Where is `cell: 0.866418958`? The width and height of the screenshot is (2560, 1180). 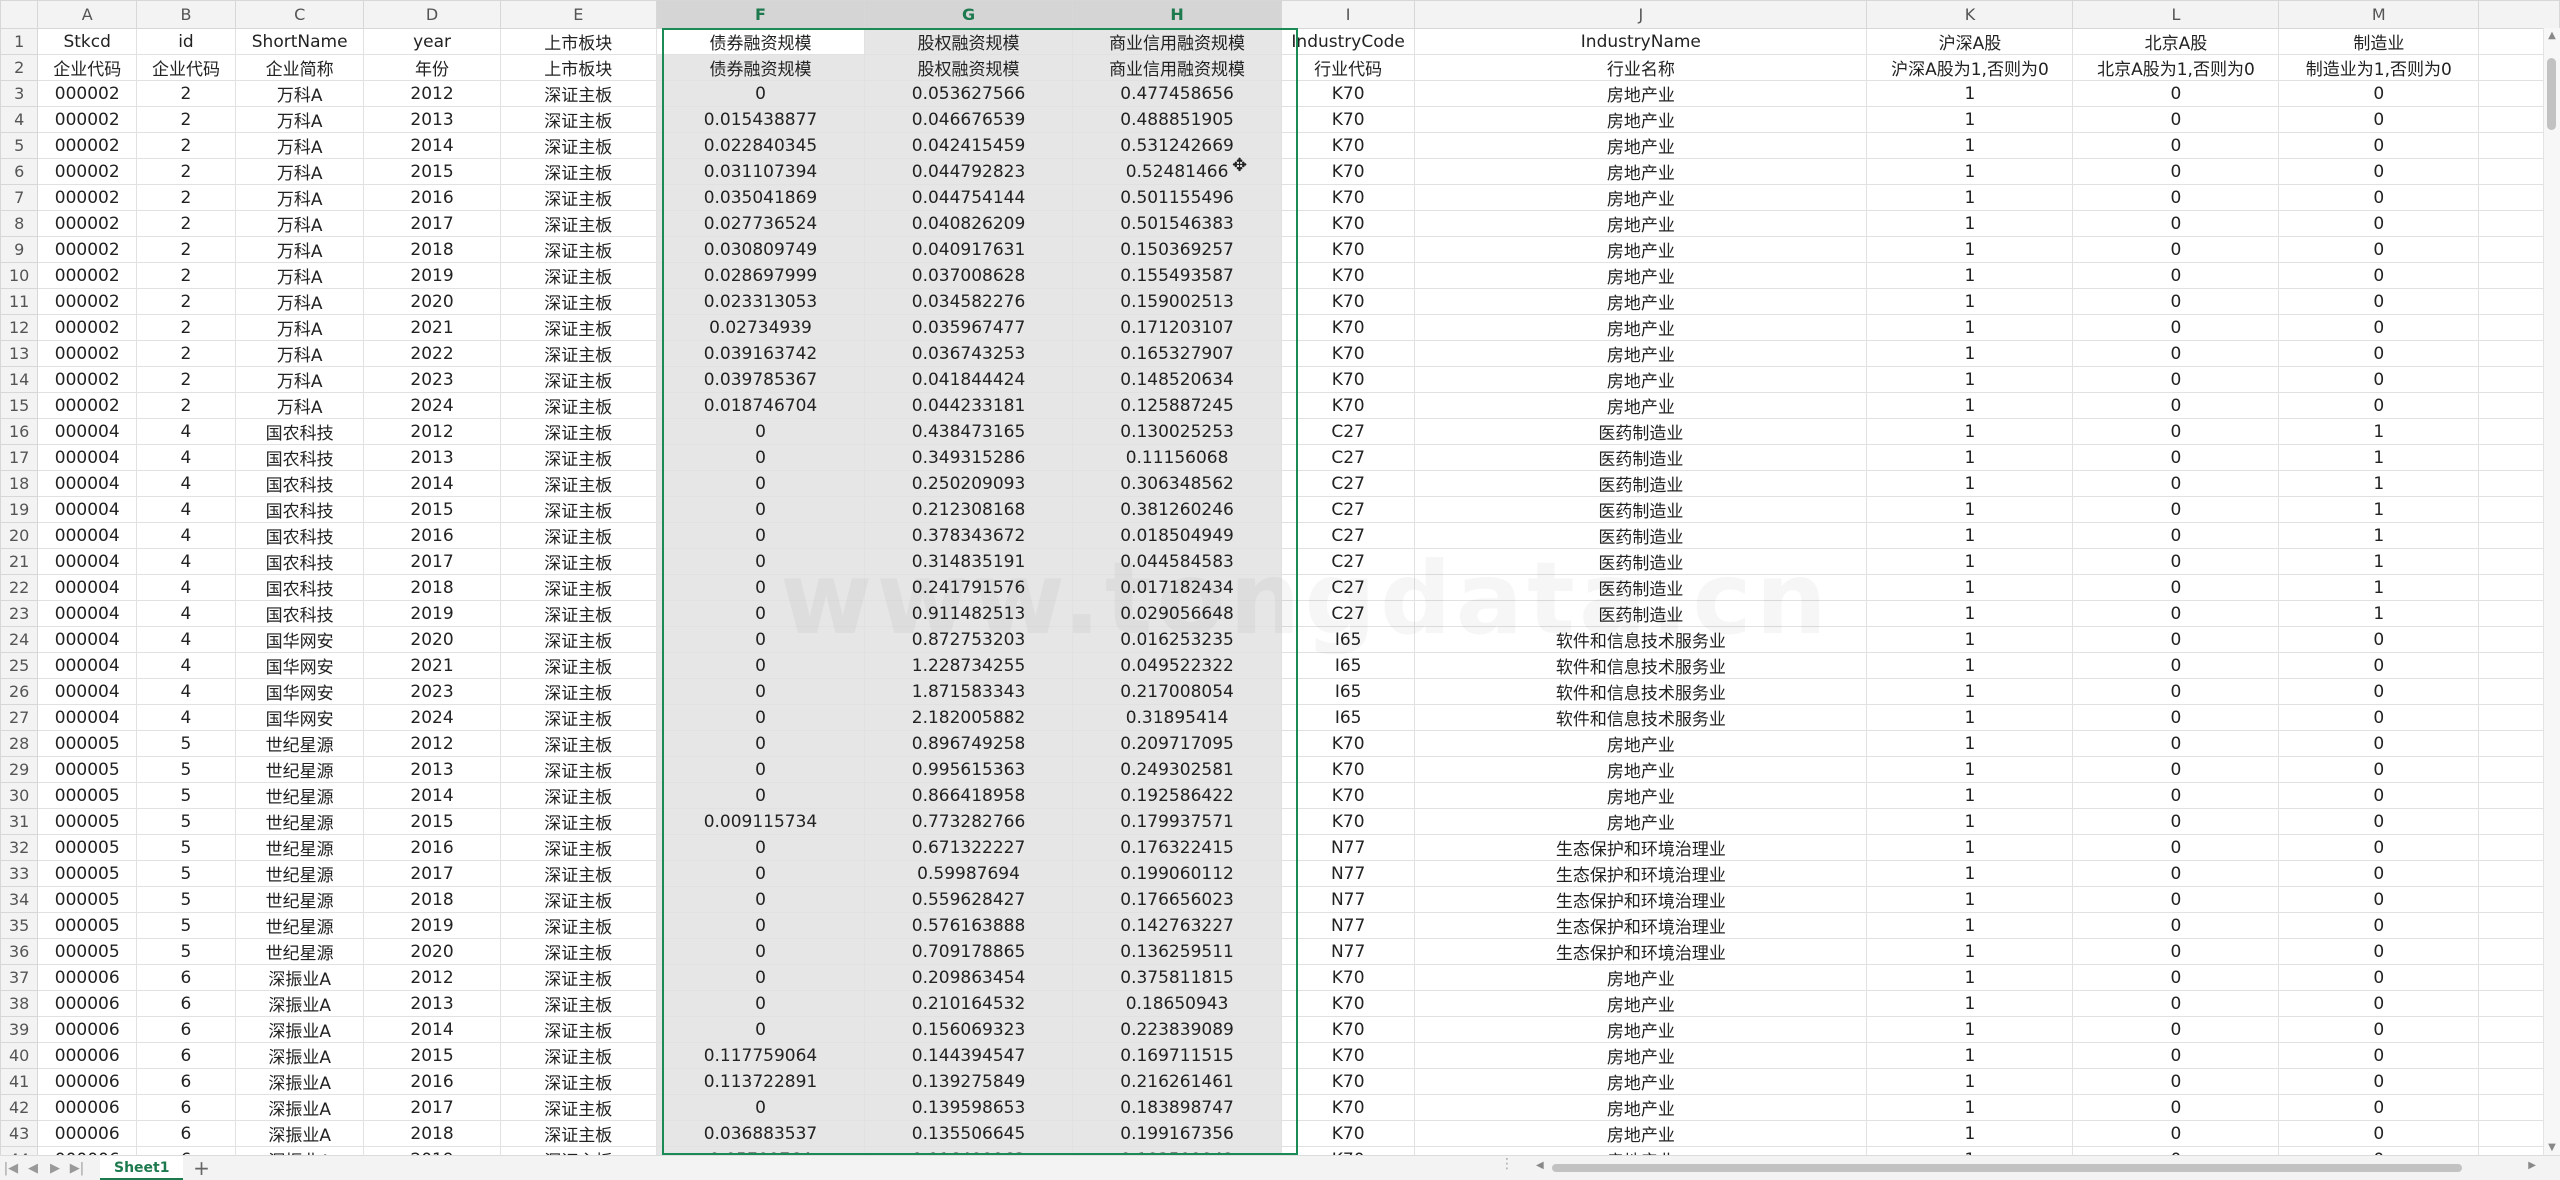
cell: 0.866418958 is located at coordinates (969, 795).